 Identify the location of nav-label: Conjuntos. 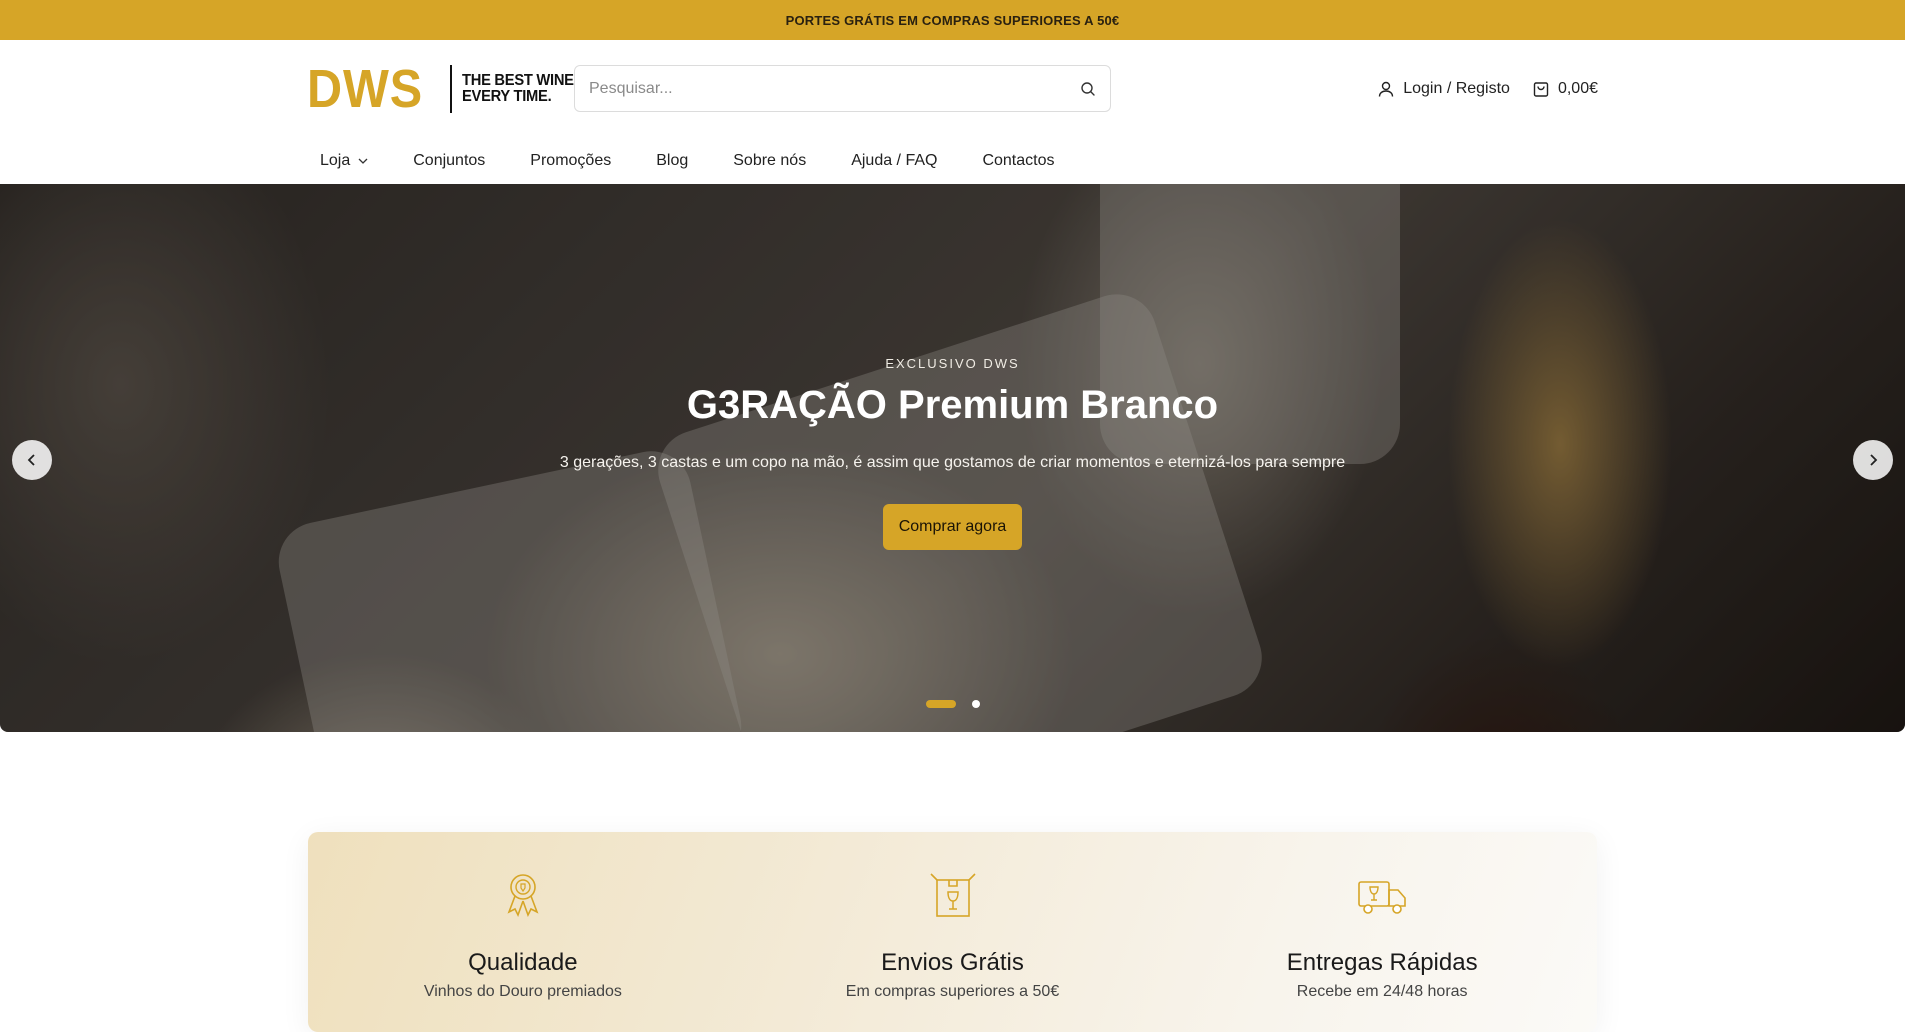
(449, 160).